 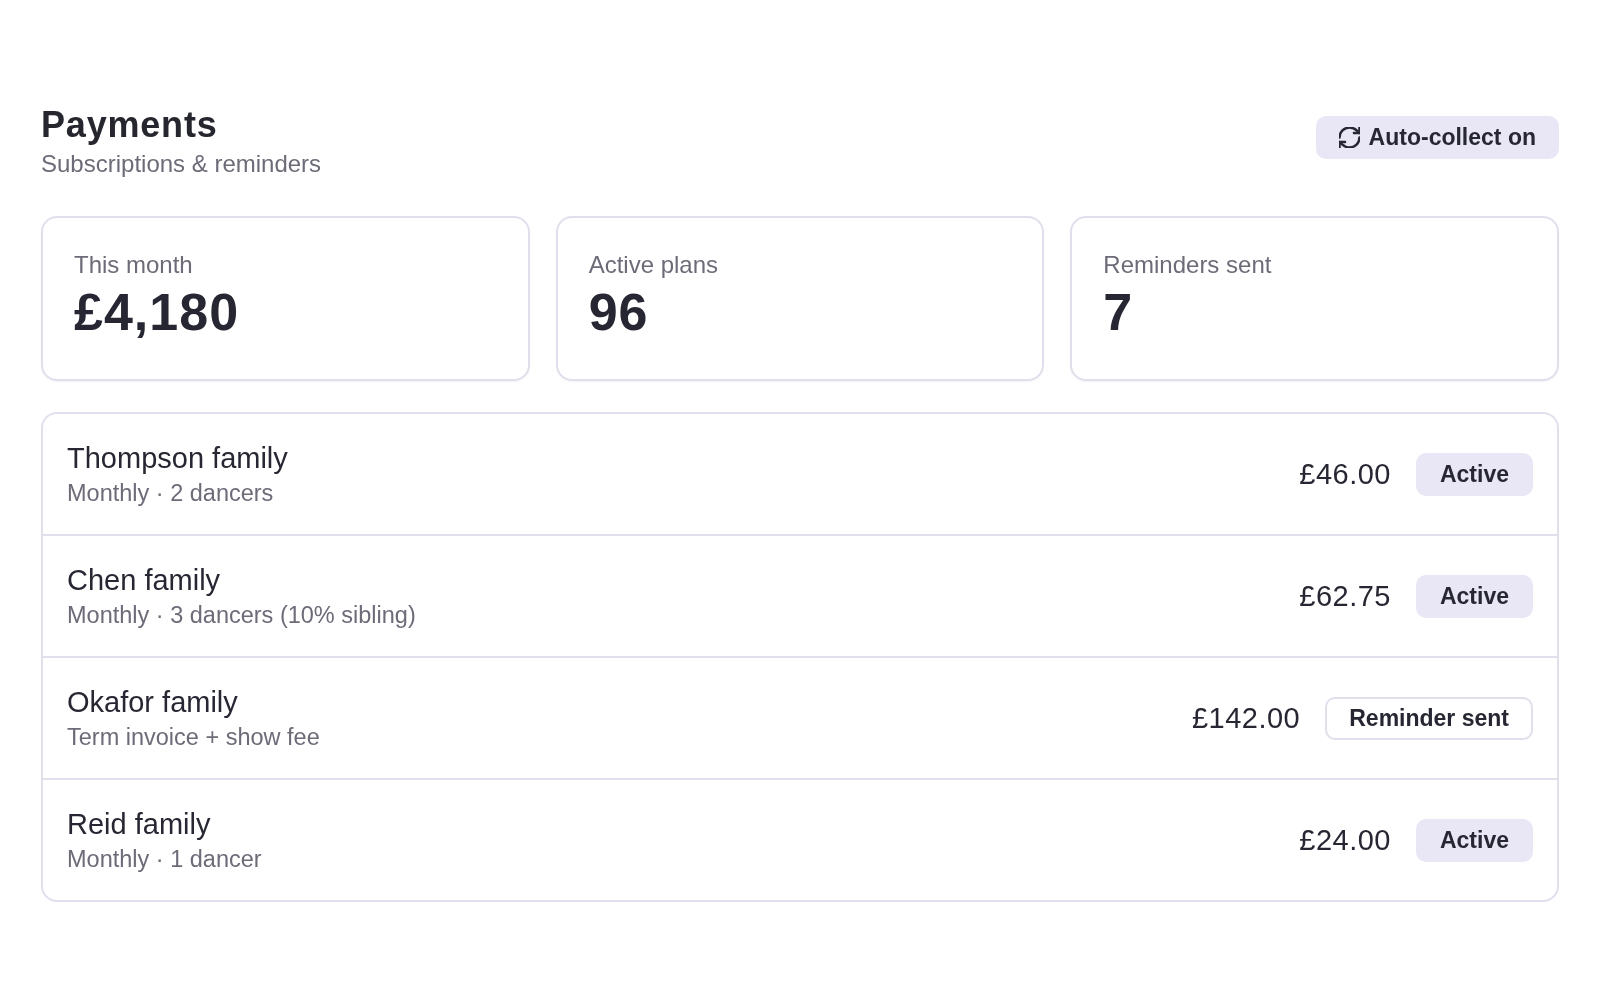 I want to click on stat-value: 96, so click(x=619, y=312).